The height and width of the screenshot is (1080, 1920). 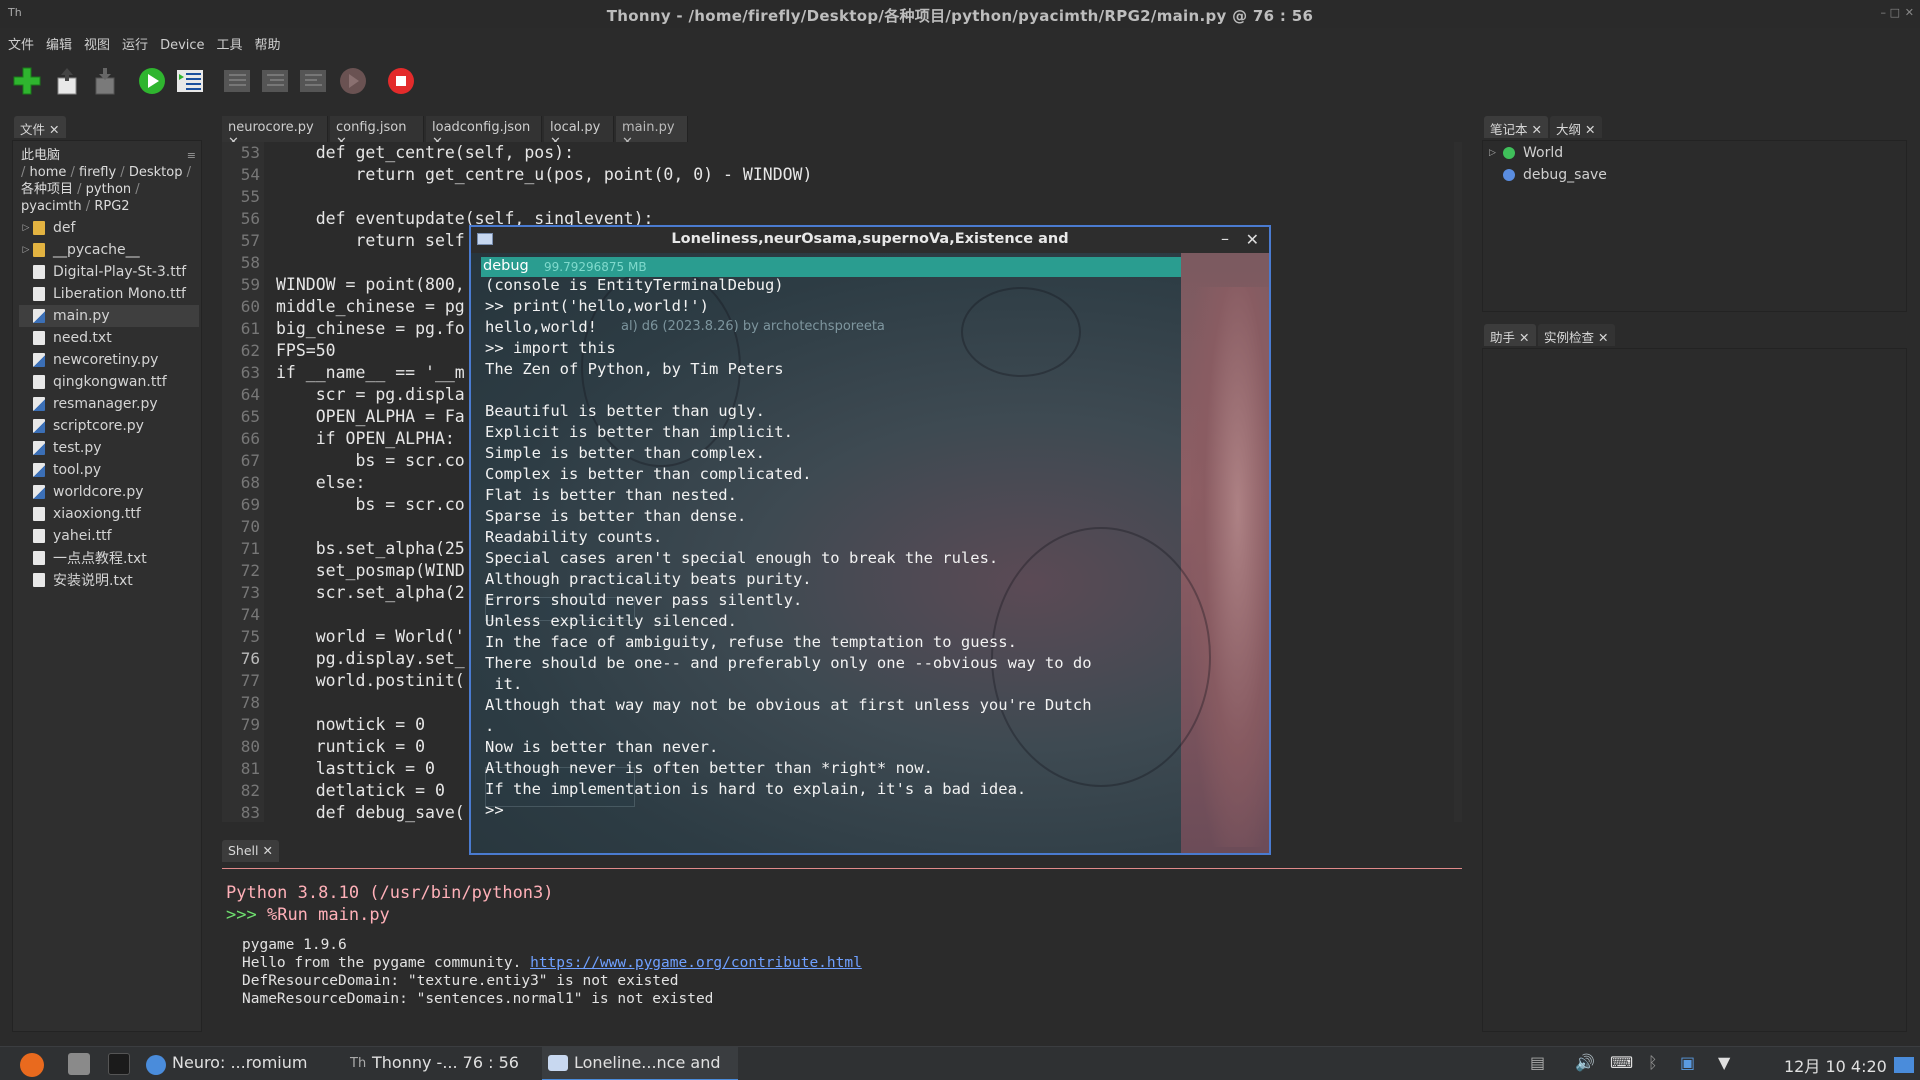 What do you see at coordinates (48, 172) in the screenshot?
I see `crumb-home: home` at bounding box center [48, 172].